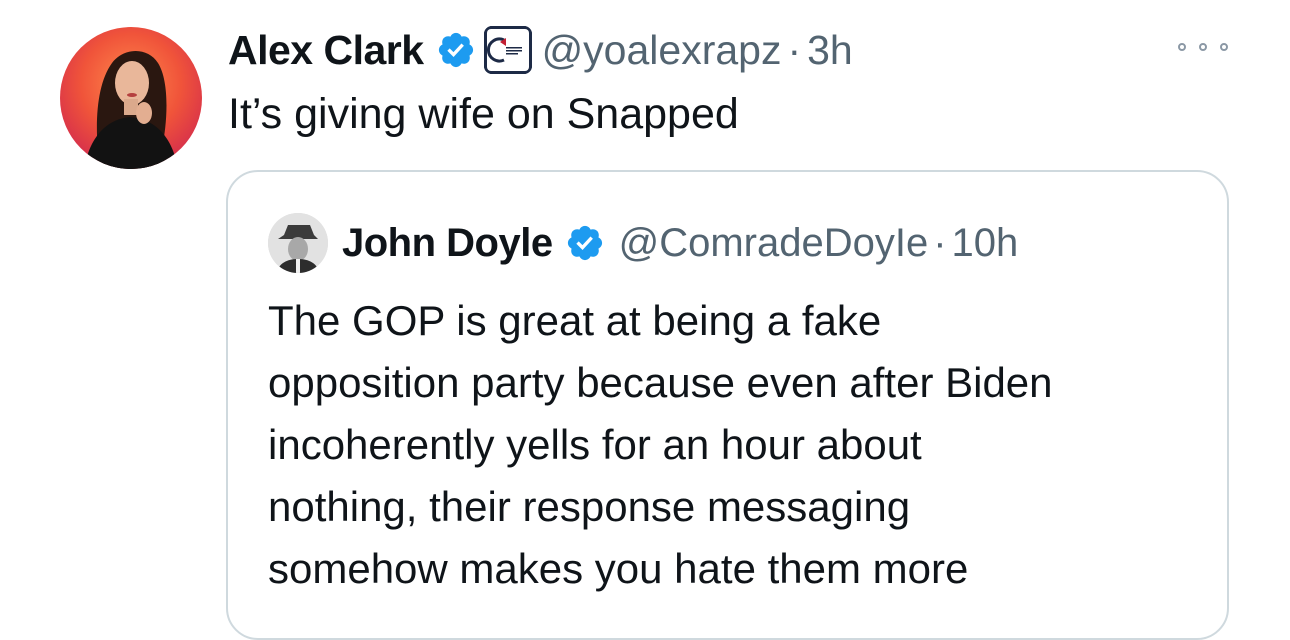  Describe the element at coordinates (662, 50) in the screenshot. I see `author-handle: @yoalexrapz` at that location.